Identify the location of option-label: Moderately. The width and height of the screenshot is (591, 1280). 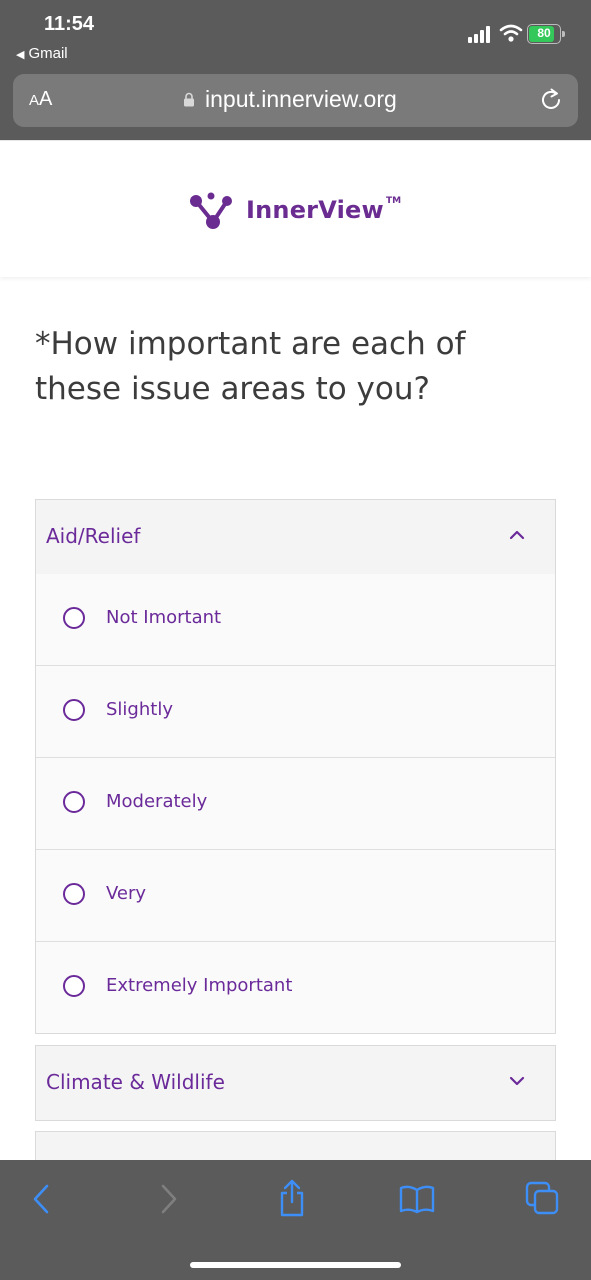
(157, 801).